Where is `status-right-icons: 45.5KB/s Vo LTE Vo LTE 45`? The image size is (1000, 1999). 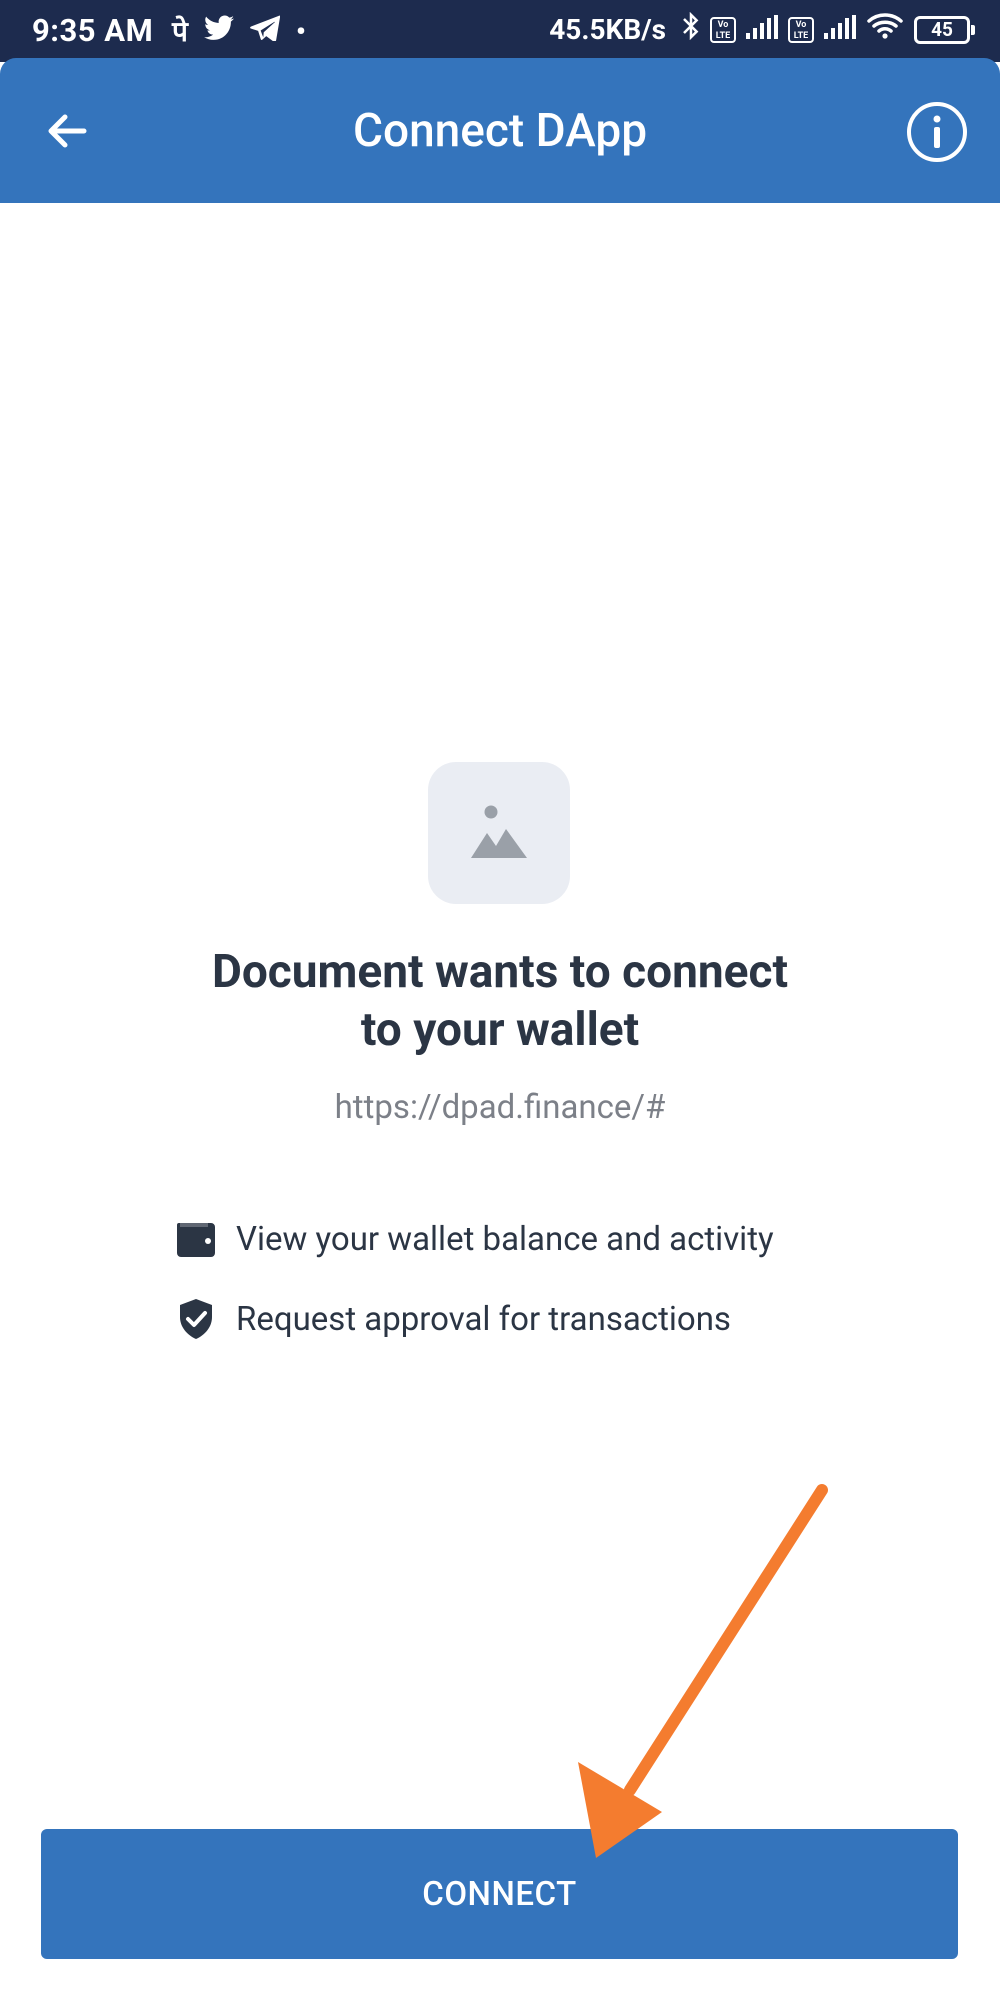 status-right-icons: 45.5KB/s Vo LTE Vo LTE 45 is located at coordinates (762, 29).